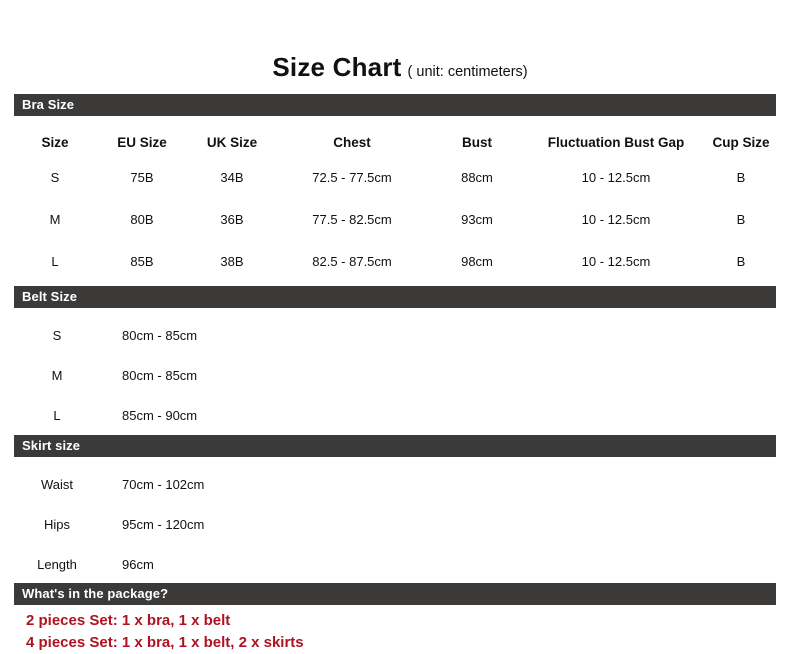 The height and width of the screenshot is (654, 800). I want to click on belt-size-list: S 80cm - 85cm M 80cm - 85cm L 85cm - 90cm, so click(214, 376).